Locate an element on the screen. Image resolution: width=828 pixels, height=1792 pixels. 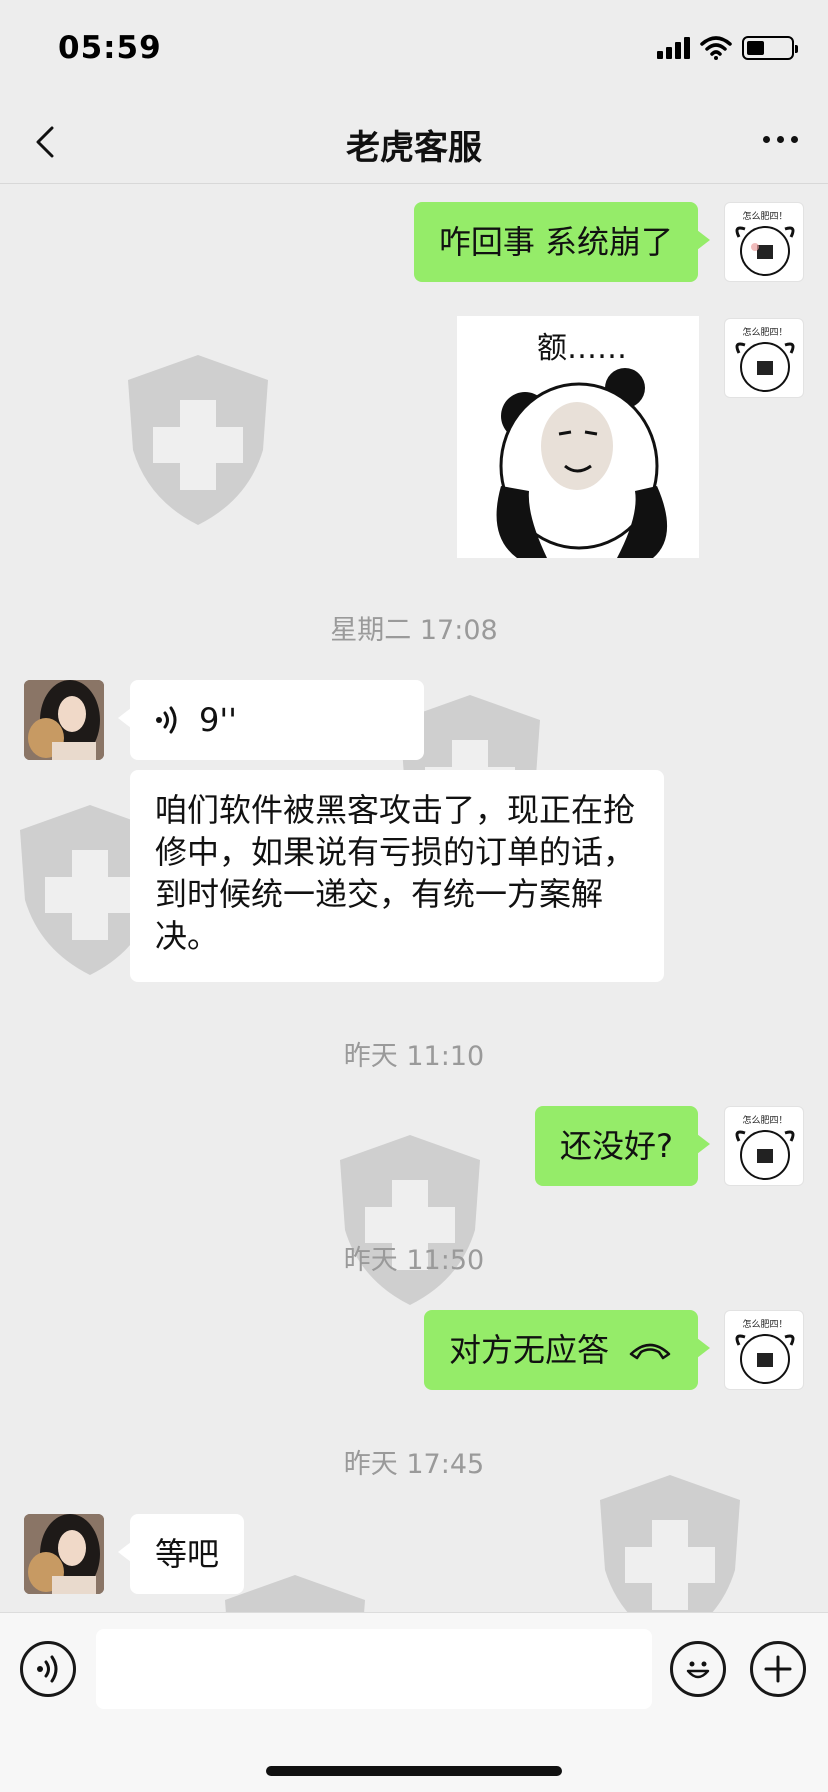
call-status-text: 对方无应答 is located at coordinates (528, 1350).